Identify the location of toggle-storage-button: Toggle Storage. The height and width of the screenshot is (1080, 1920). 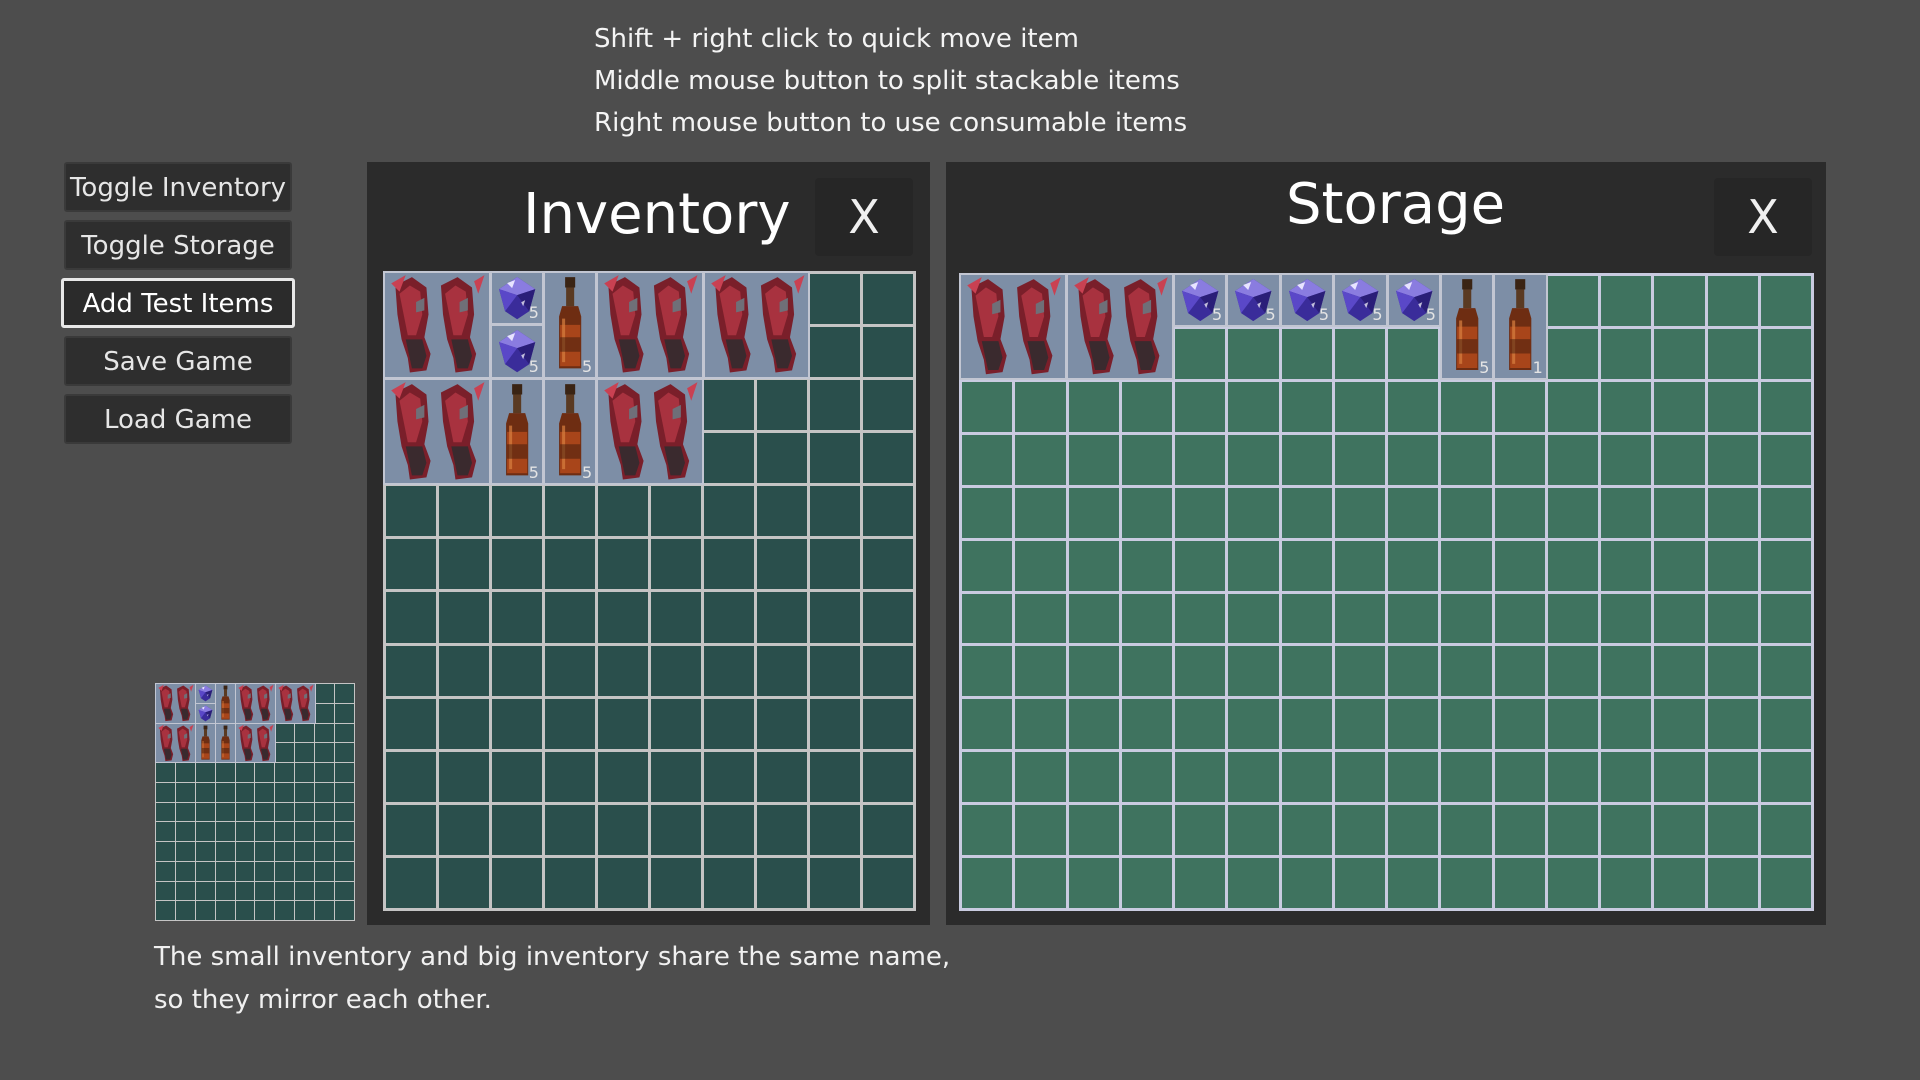
(178, 245).